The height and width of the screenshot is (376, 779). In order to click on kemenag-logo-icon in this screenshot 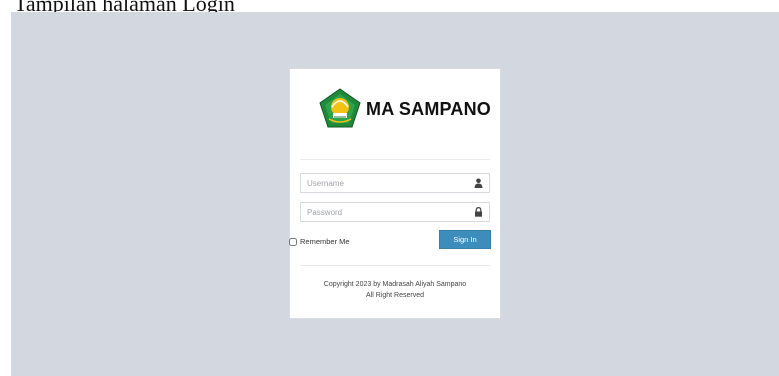, I will do `click(340, 108)`.